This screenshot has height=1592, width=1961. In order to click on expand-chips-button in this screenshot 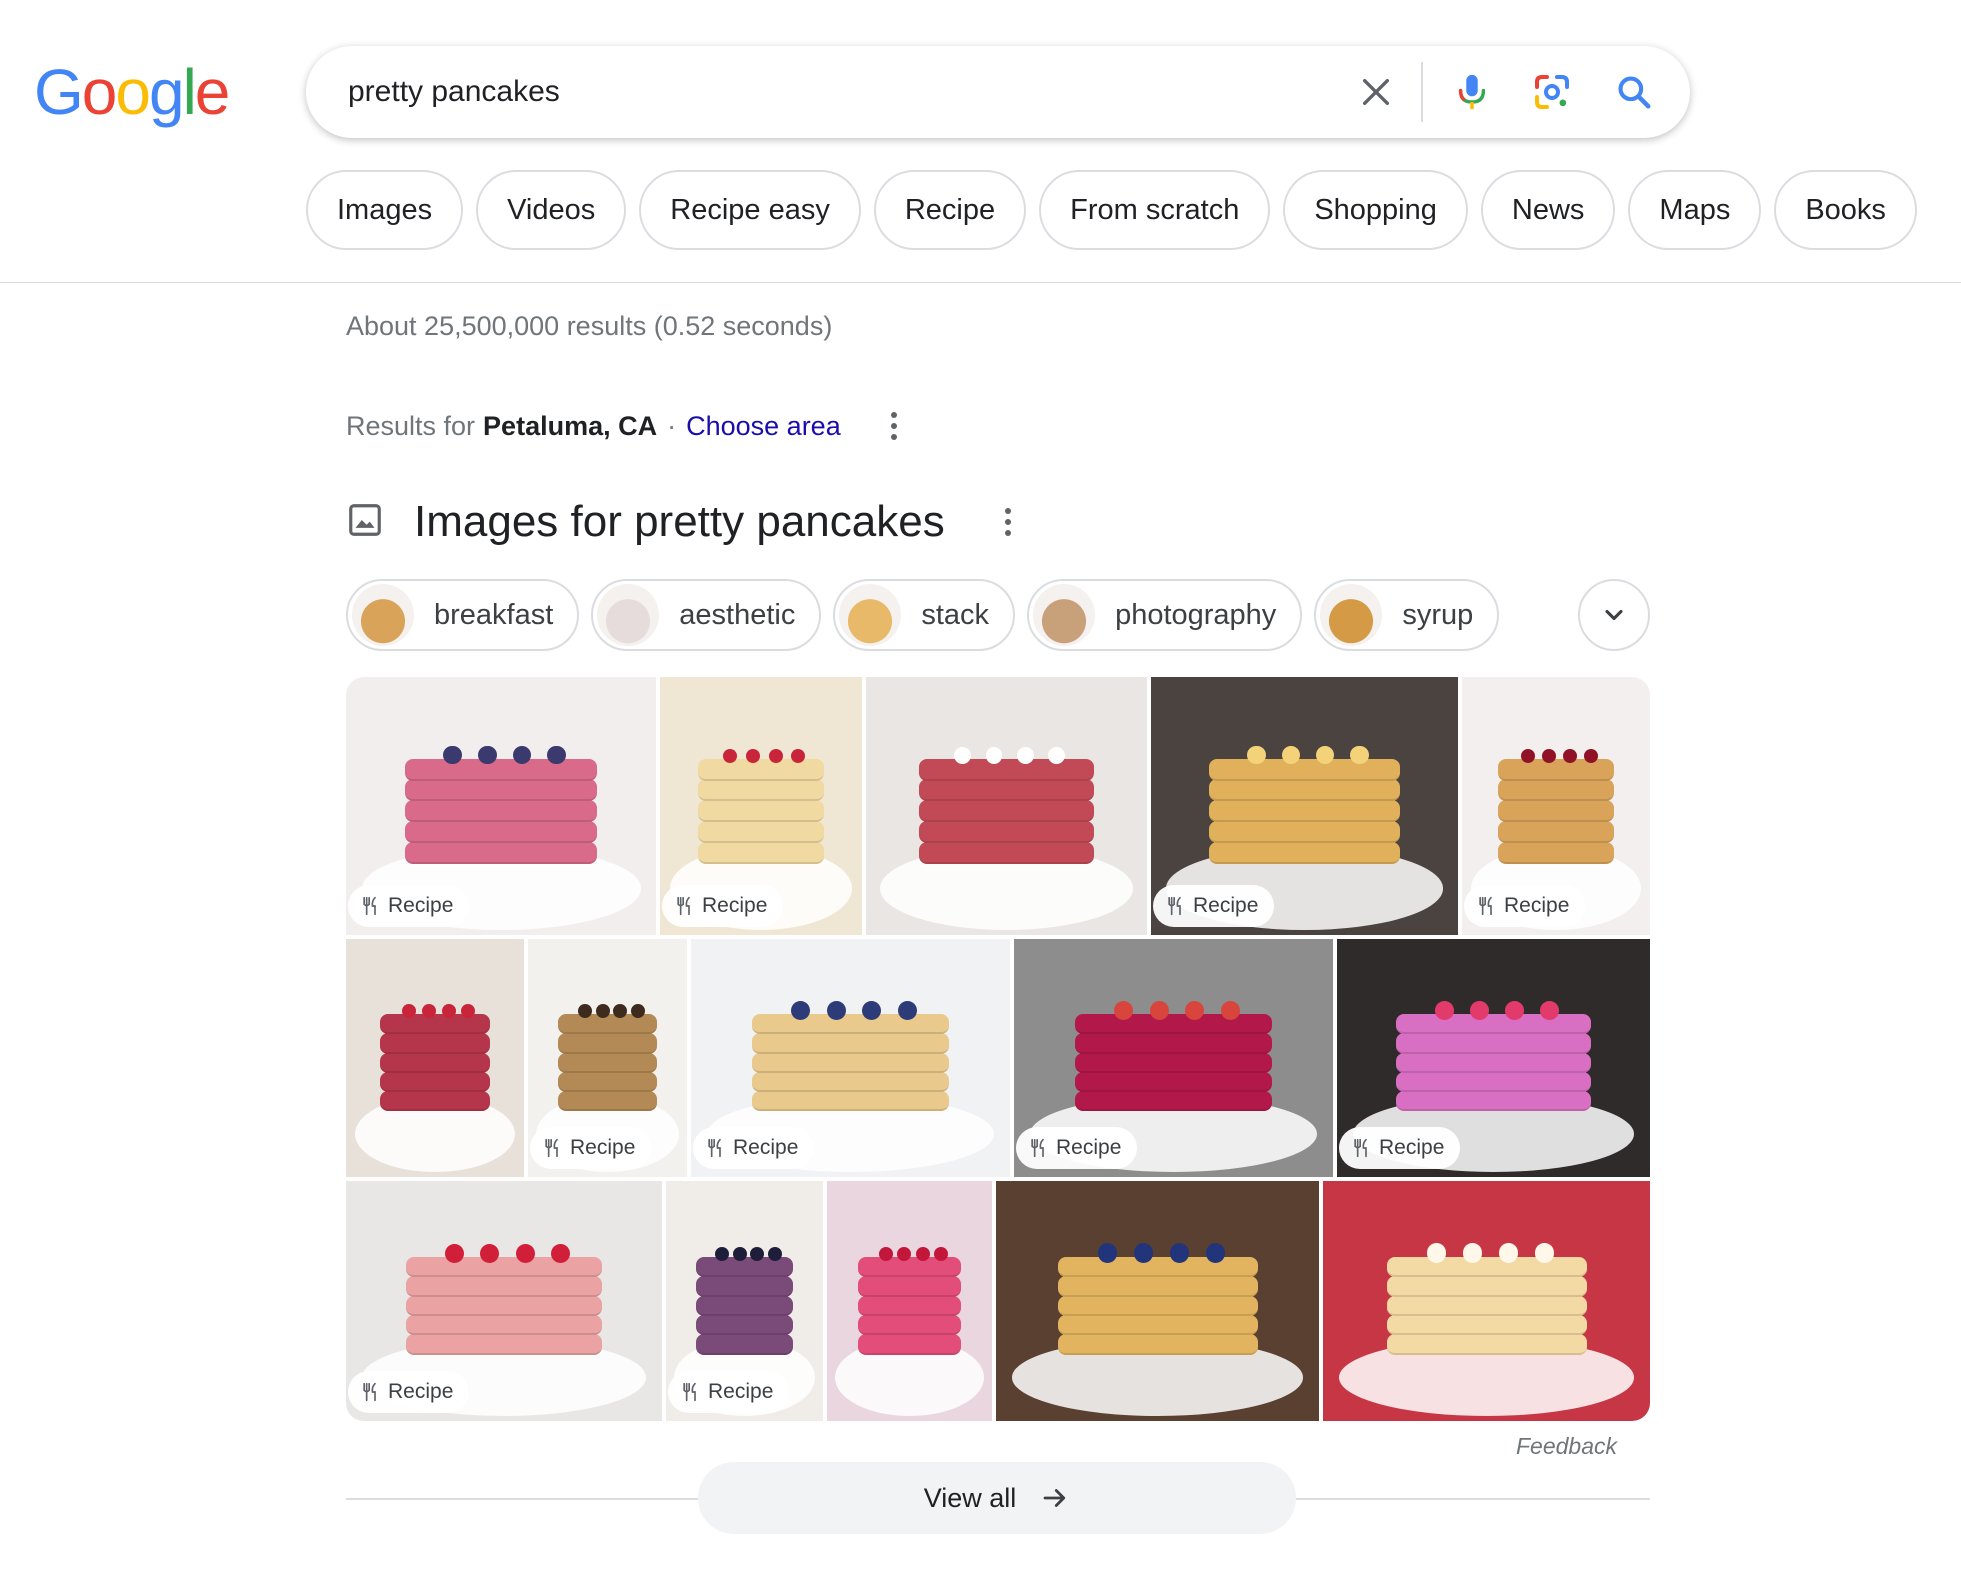, I will do `click(1614, 615)`.